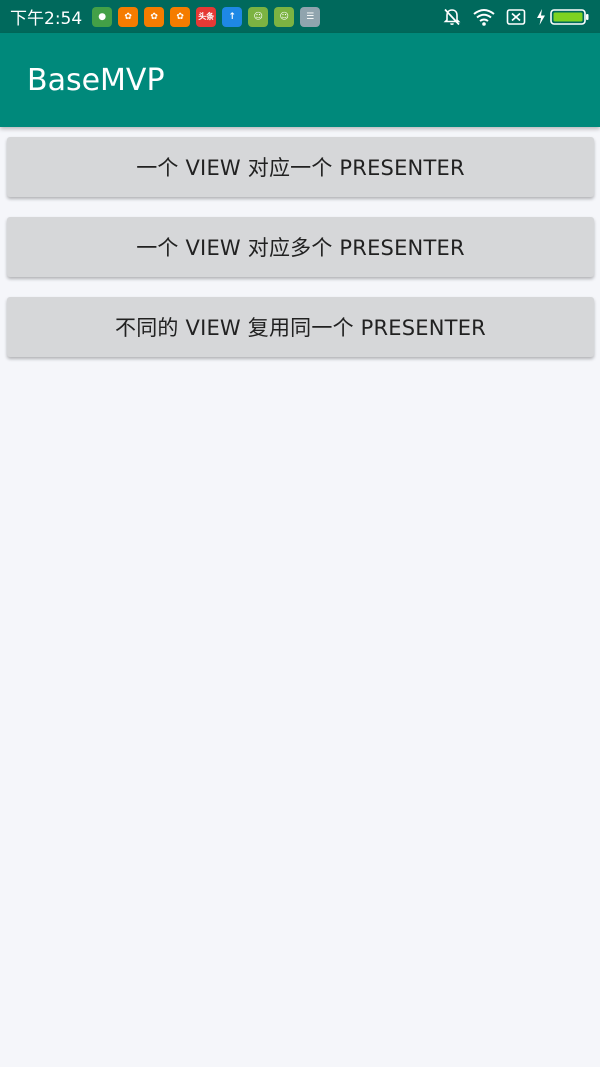 The width and height of the screenshot is (600, 1067). I want to click on button-label: 一个 VIEW 对应多个 PRESENTER, so click(300, 248).